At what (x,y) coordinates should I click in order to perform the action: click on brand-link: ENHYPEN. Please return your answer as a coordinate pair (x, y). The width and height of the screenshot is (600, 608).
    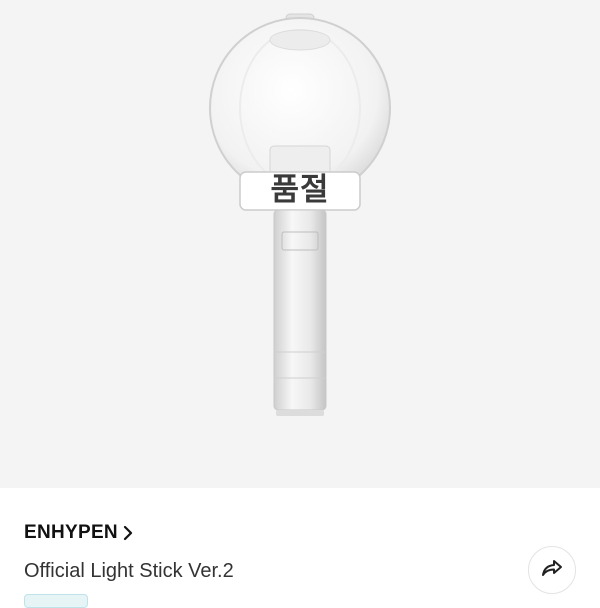
    Looking at the image, I should click on (79, 533).